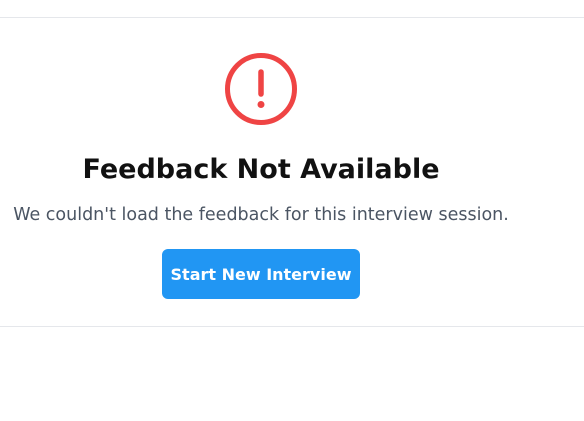 Image resolution: width=584 pixels, height=421 pixels. Describe the element at coordinates (261, 89) in the screenshot. I see `alert-circle-icon` at that location.